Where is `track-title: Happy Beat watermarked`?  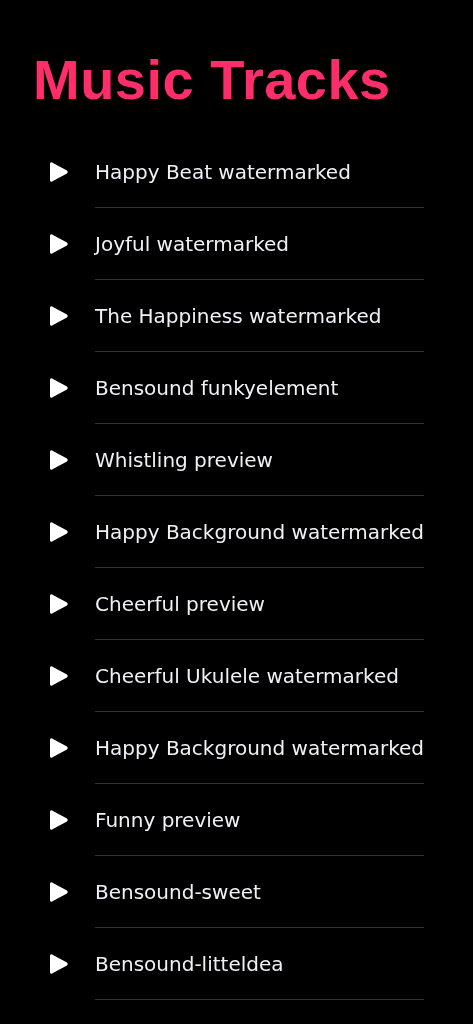 track-title: Happy Beat watermarked is located at coordinates (223, 171).